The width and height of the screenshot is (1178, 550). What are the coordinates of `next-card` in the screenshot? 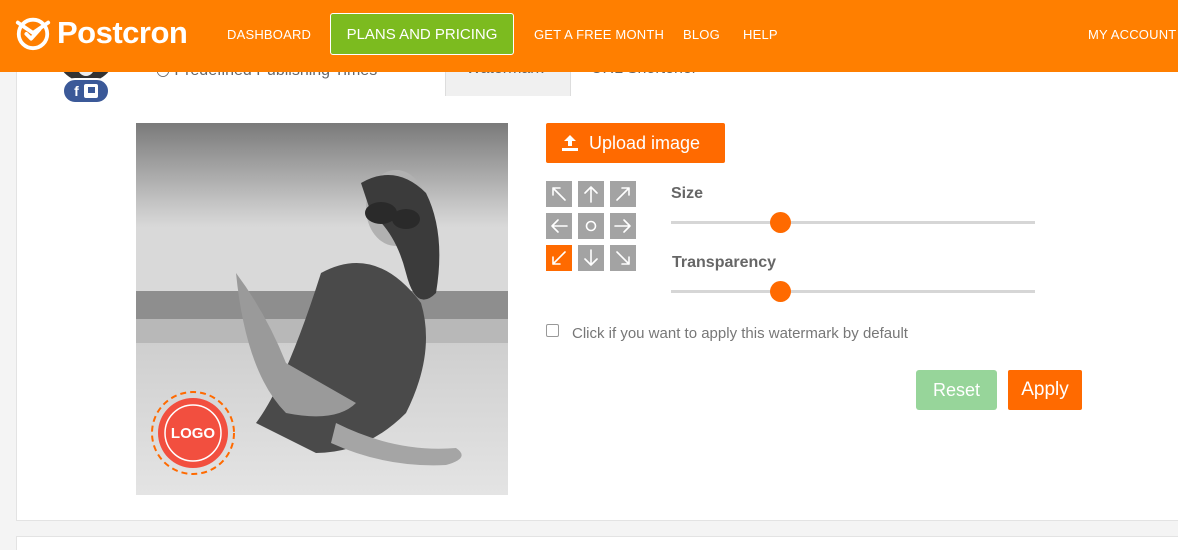 It's located at (597, 543).